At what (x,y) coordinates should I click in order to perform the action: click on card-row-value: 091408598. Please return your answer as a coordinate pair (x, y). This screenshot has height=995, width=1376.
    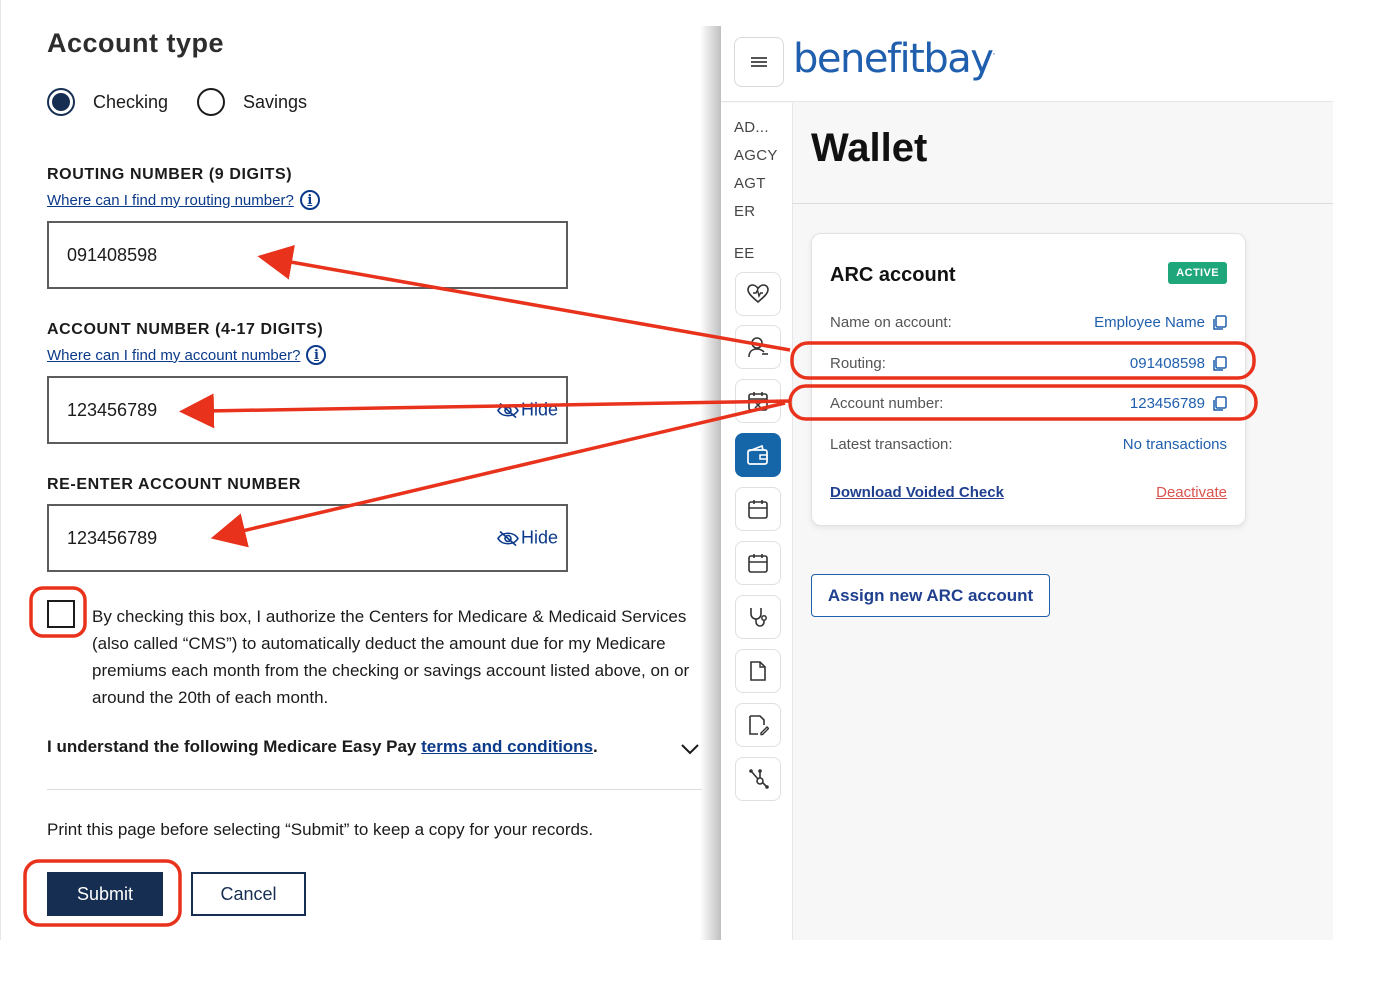
    Looking at the image, I should click on (1178, 363).